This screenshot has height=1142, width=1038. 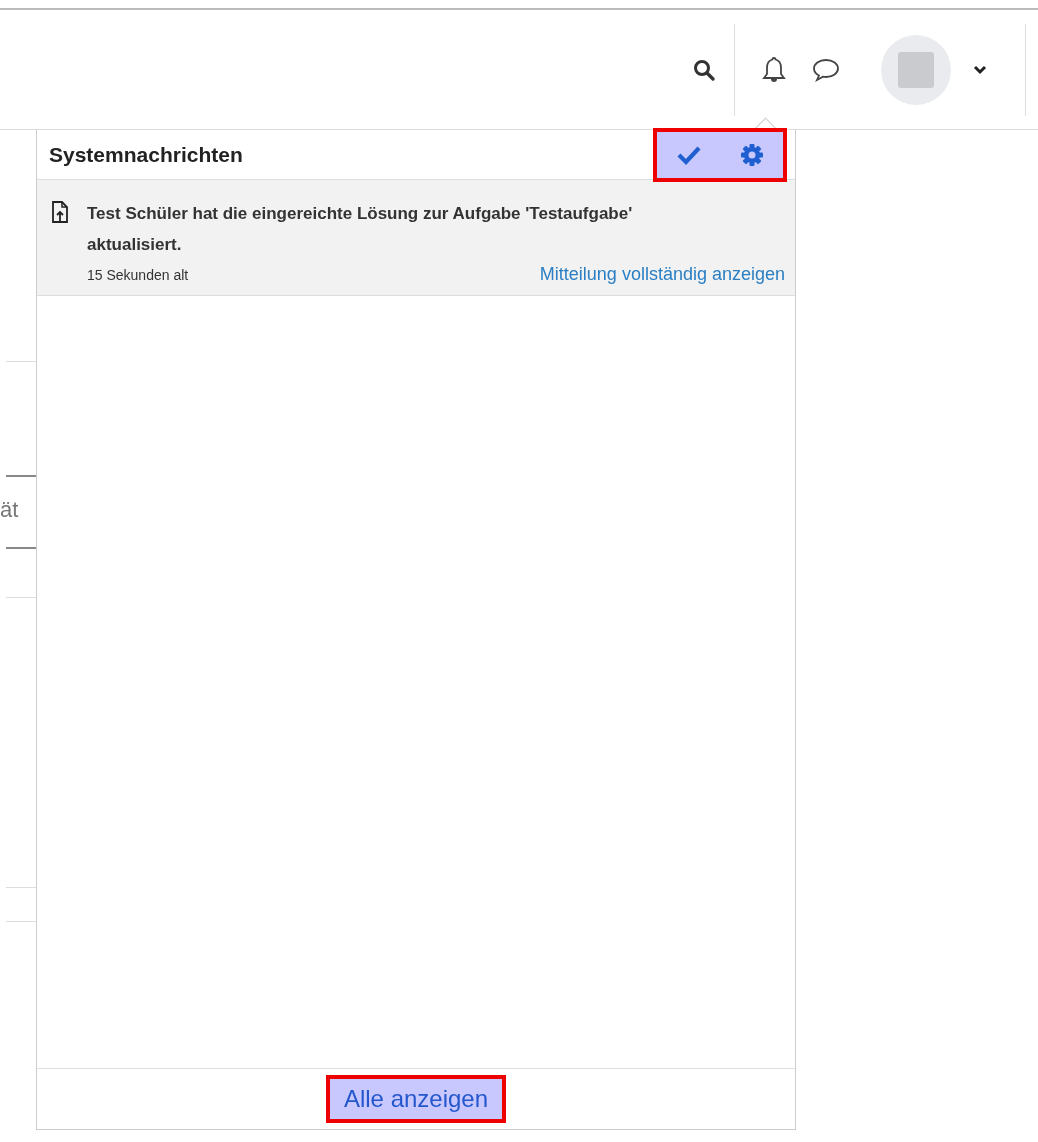 What do you see at coordinates (138, 275) in the screenshot?
I see `notification-time: 15 Sekunden alt` at bounding box center [138, 275].